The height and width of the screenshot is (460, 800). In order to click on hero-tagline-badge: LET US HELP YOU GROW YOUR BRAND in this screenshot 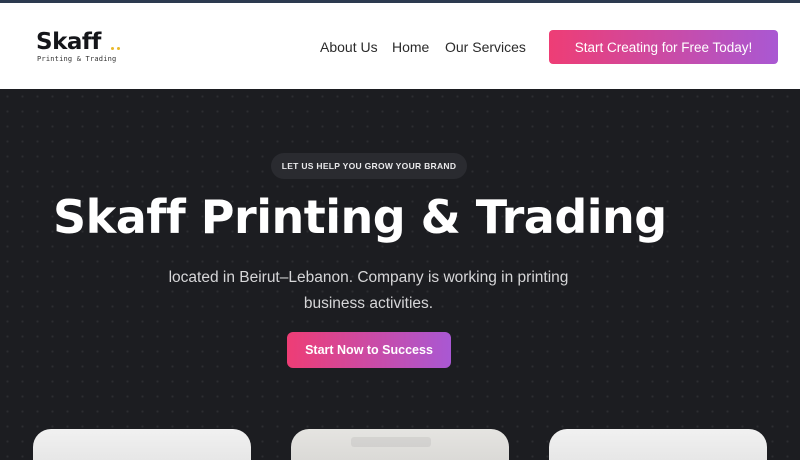, I will do `click(369, 166)`.